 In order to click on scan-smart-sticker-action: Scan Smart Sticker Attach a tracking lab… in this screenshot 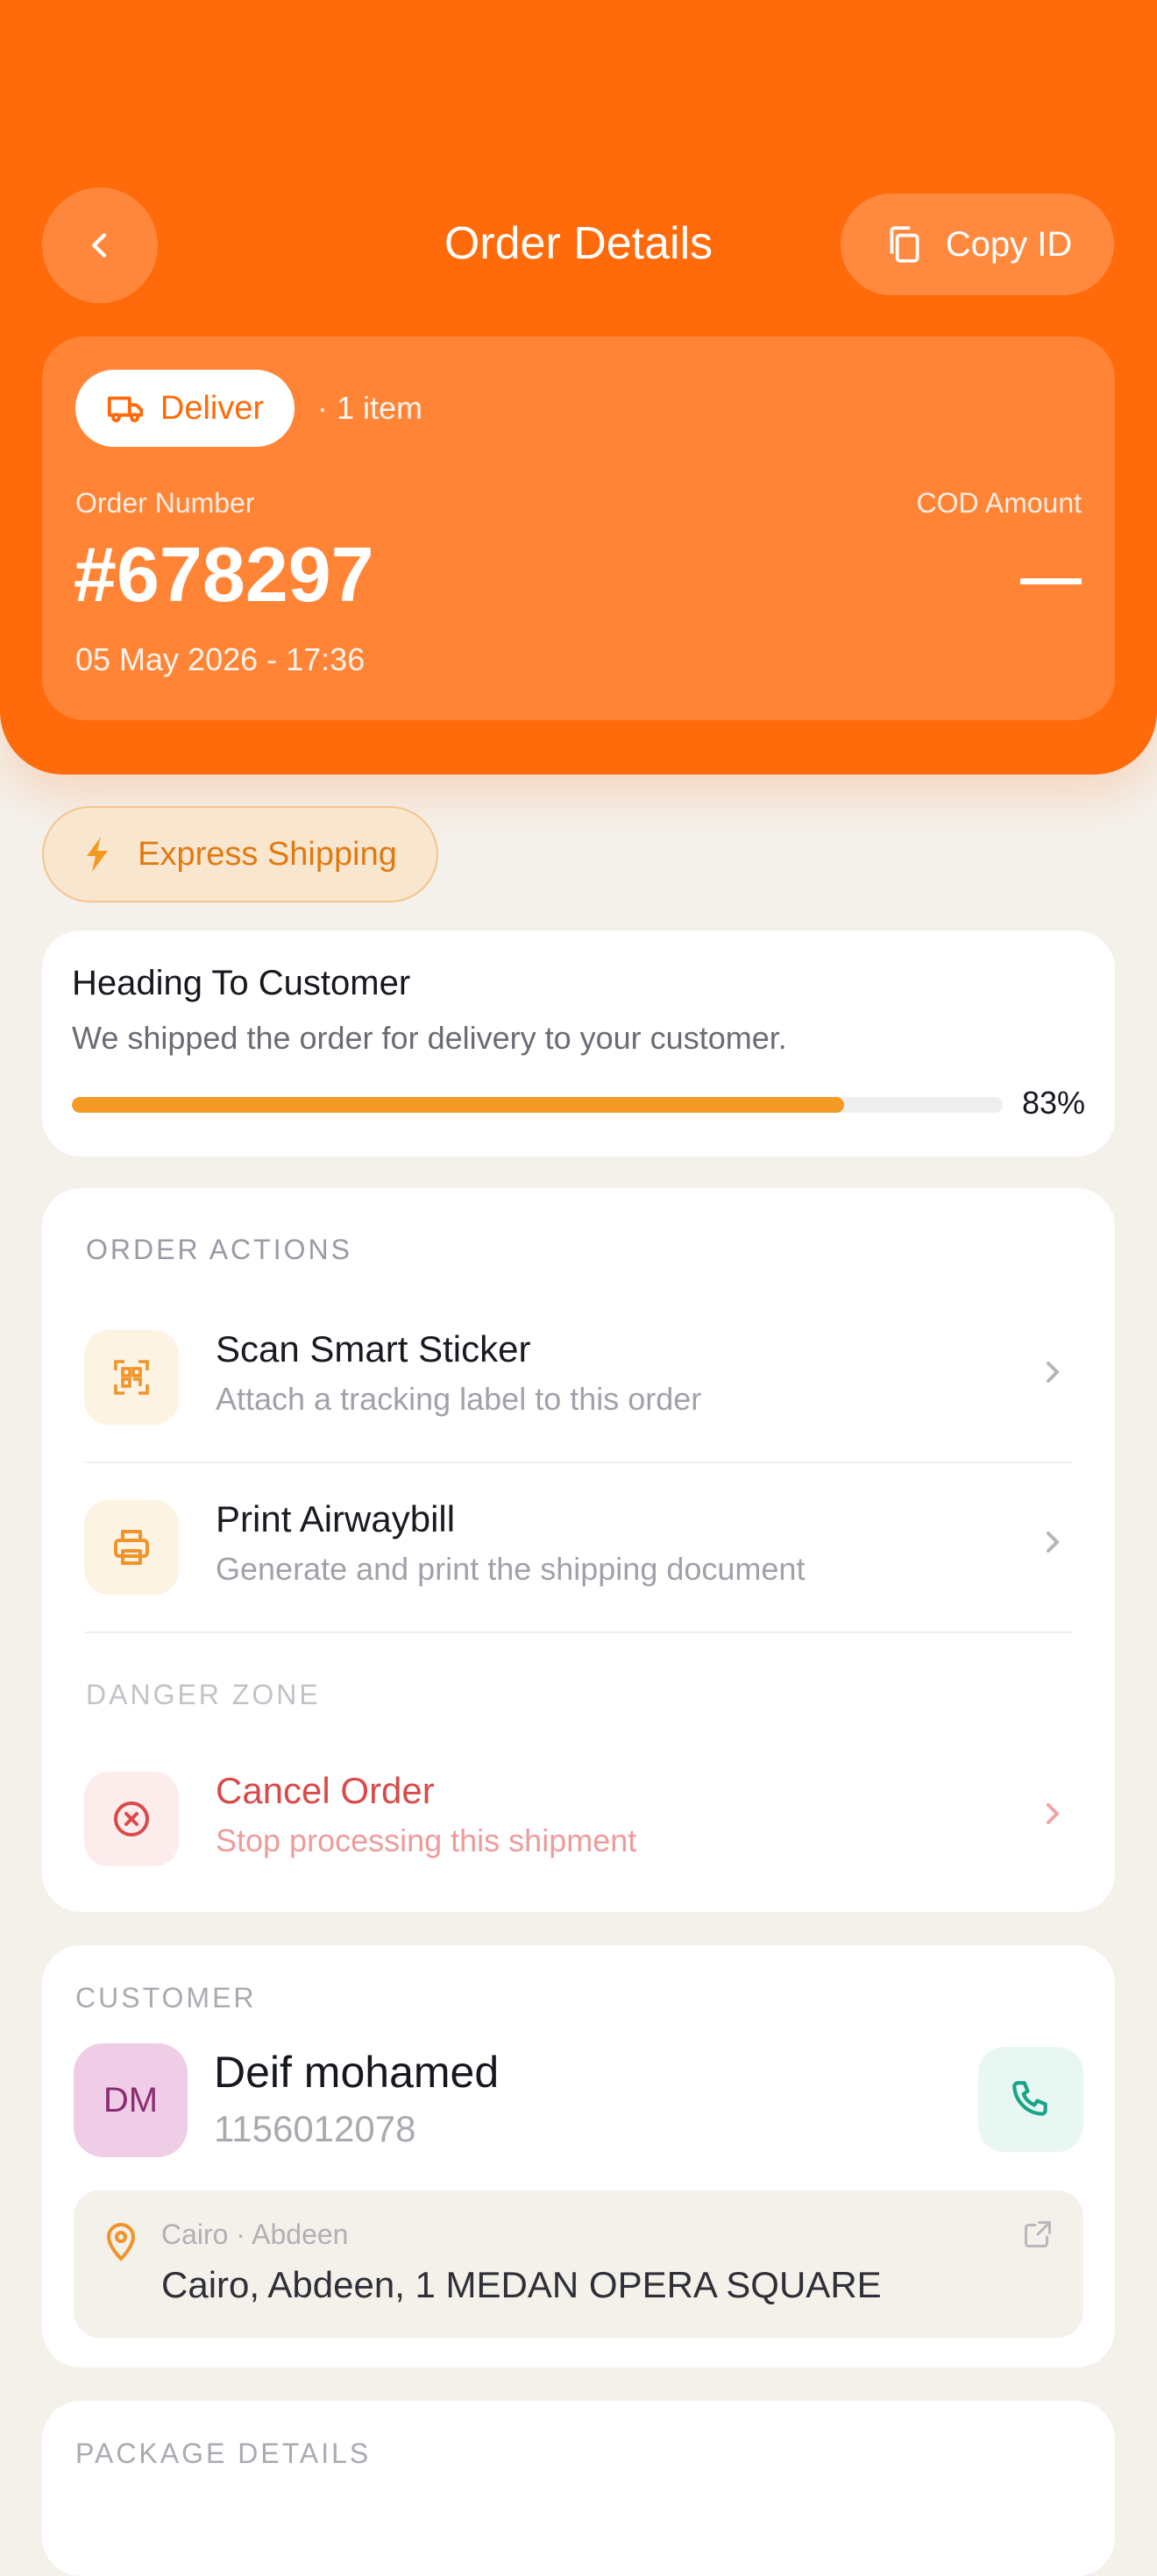, I will do `click(578, 1376)`.